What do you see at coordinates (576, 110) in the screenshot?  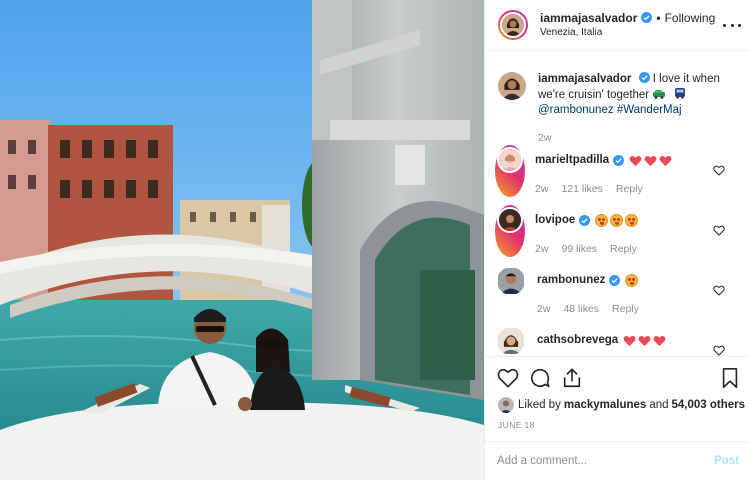 I see `caption-mention: @rambonunez` at bounding box center [576, 110].